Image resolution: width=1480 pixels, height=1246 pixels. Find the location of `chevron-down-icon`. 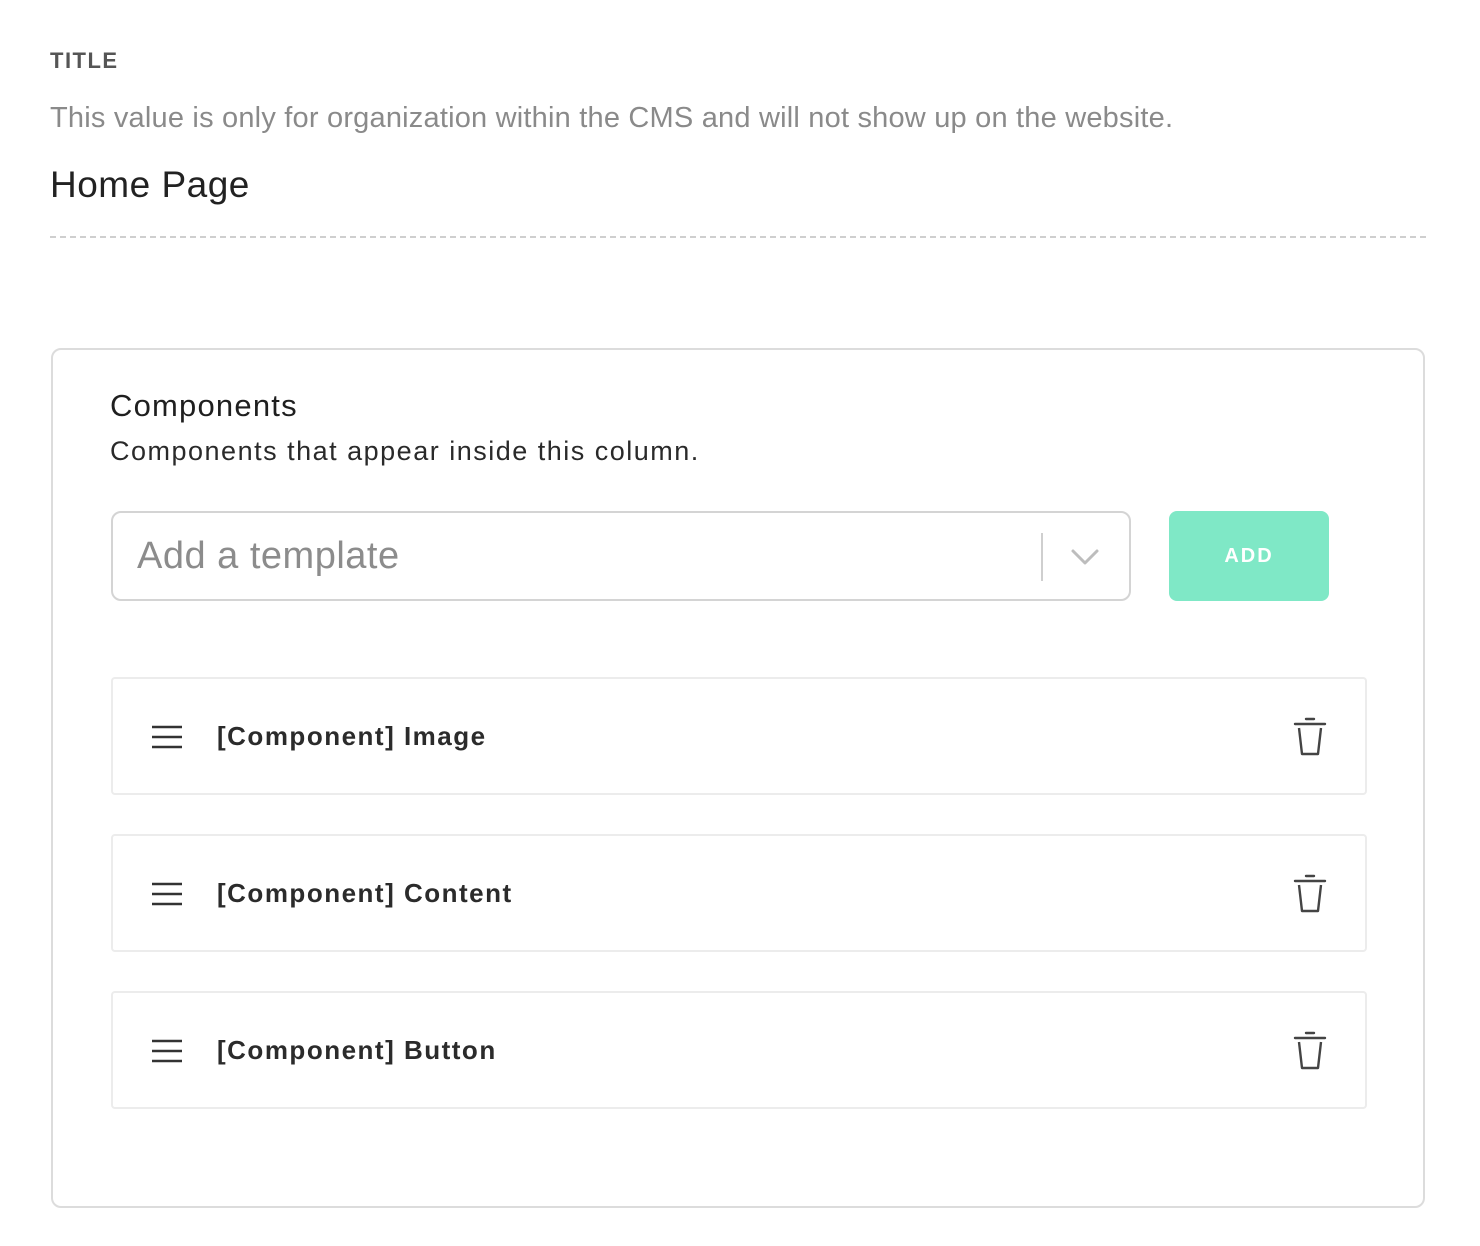

chevron-down-icon is located at coordinates (1085, 557).